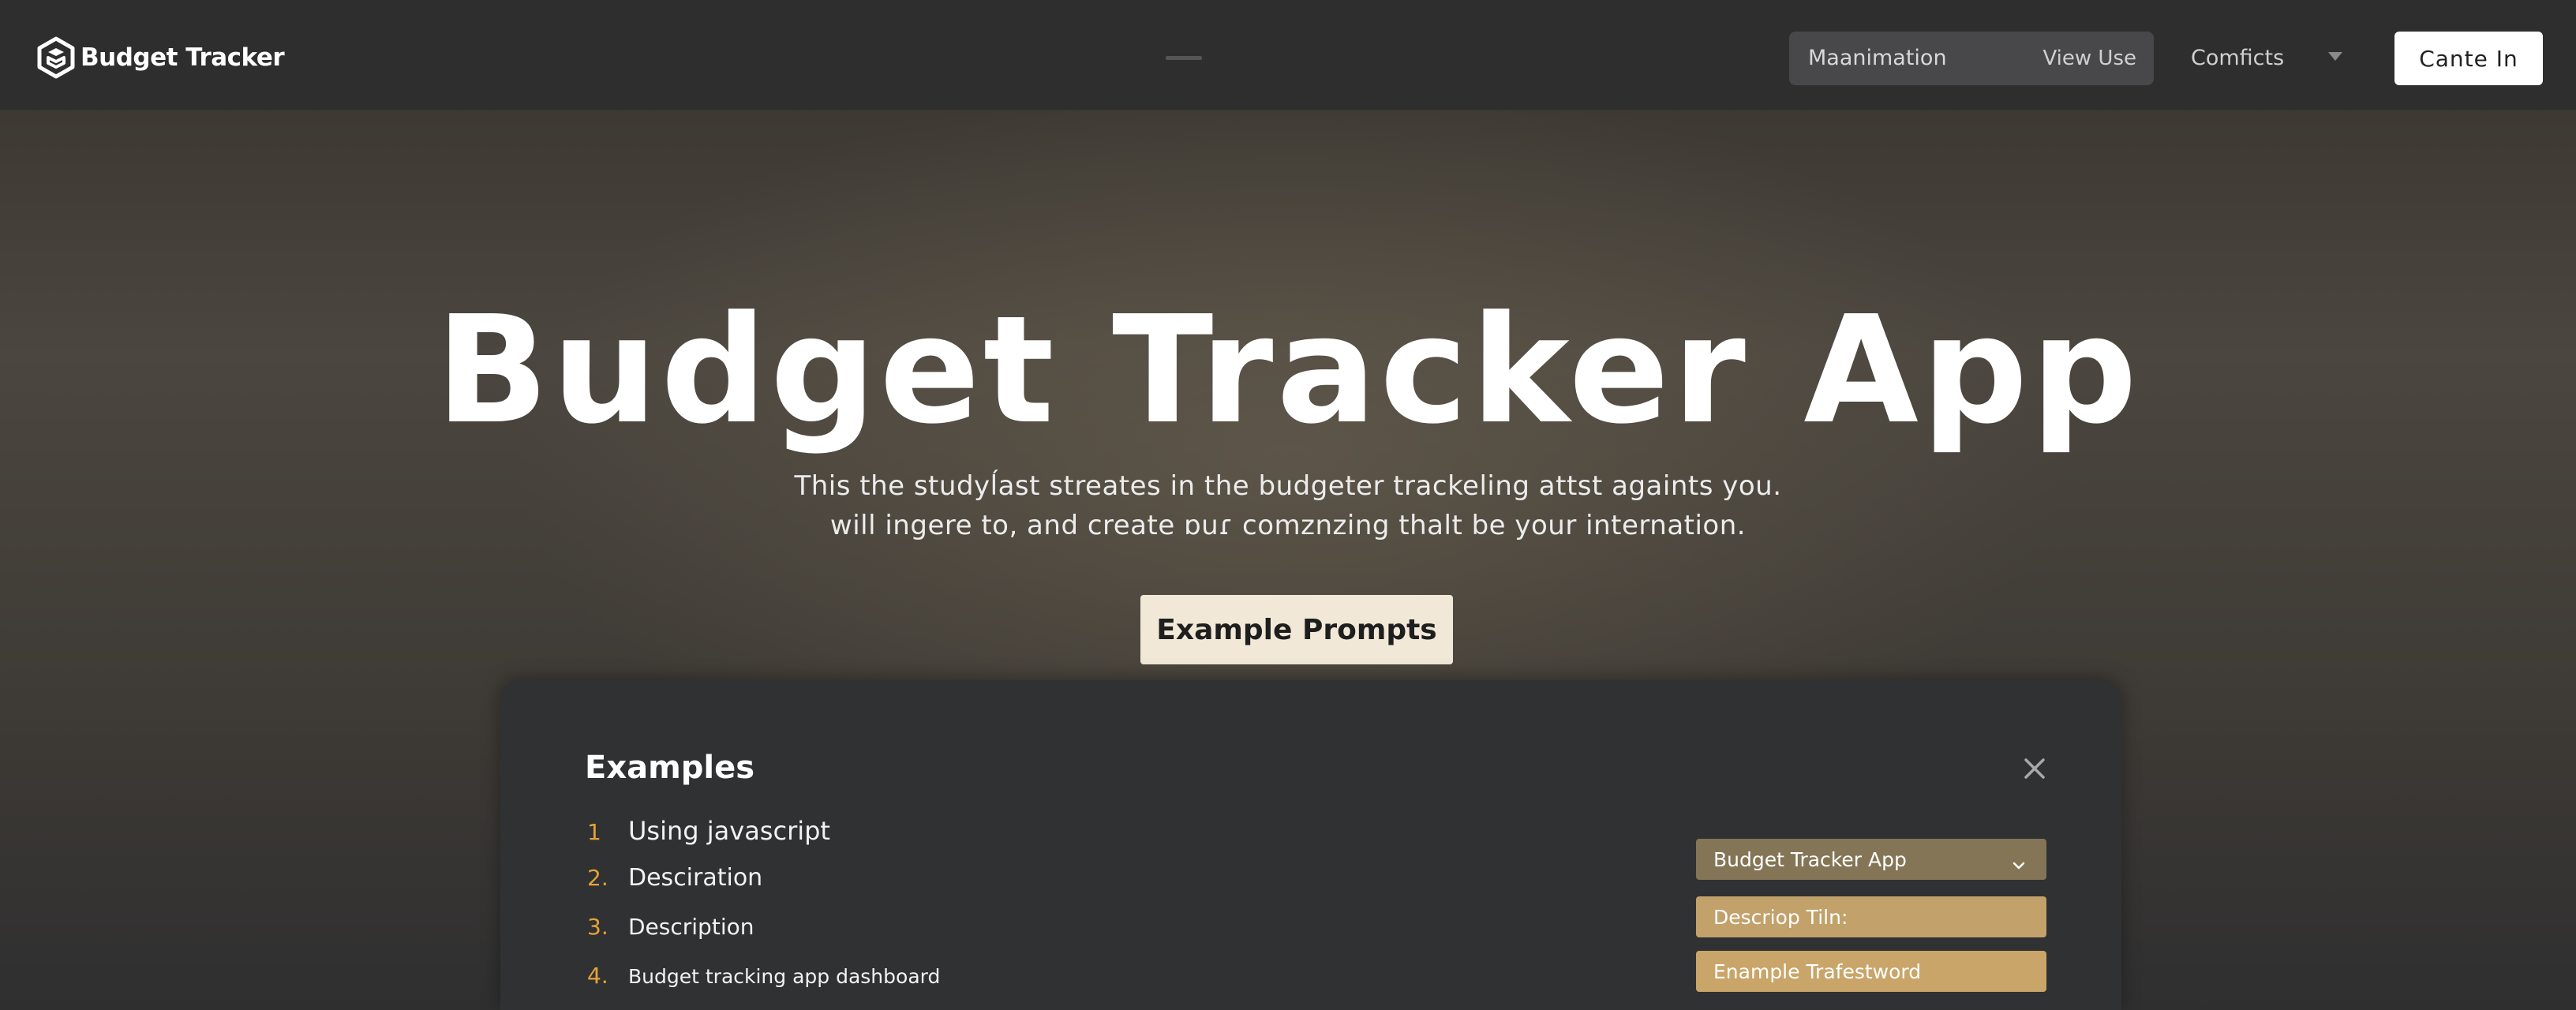 The image size is (2576, 1010). Describe the element at coordinates (729, 831) in the screenshot. I see `list-item-text: Using javascript` at that location.